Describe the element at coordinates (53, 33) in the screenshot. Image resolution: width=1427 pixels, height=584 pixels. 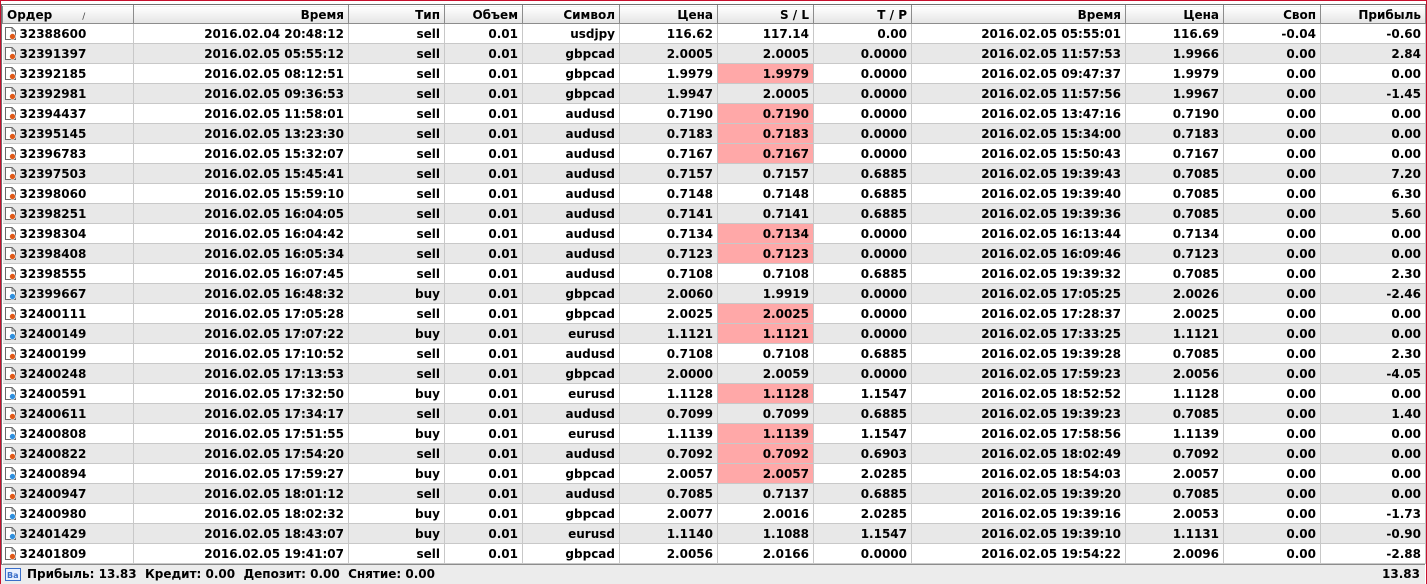
I see `order-number: 32388600` at that location.